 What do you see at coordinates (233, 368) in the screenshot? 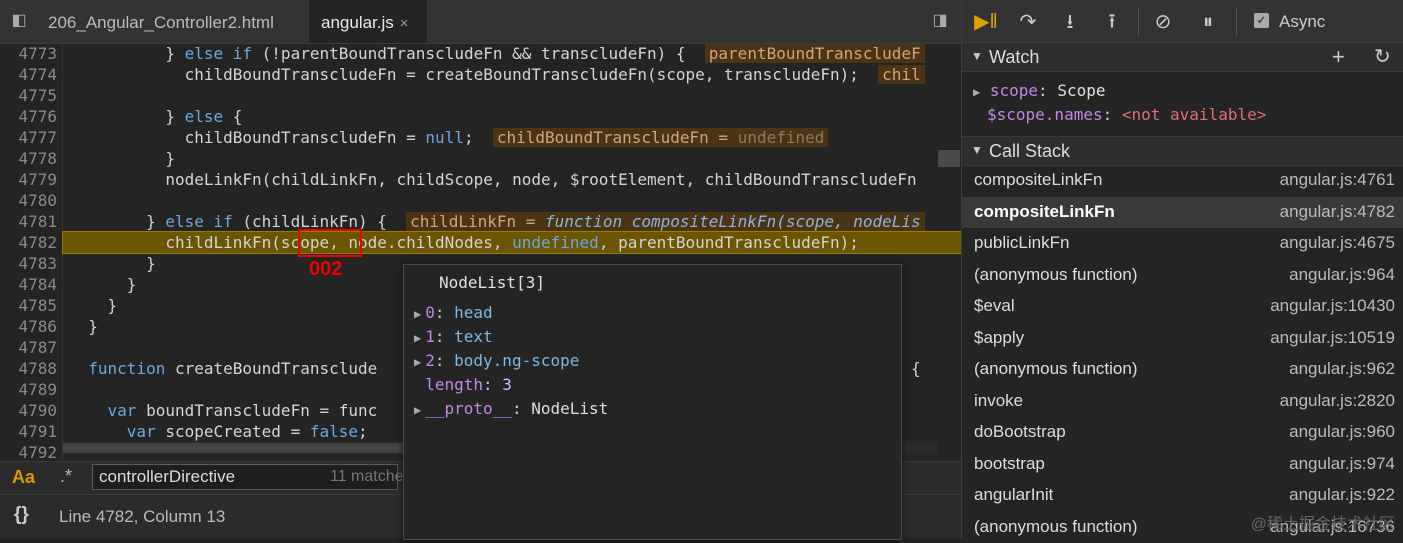
I see `code-text: function createBoundTransclude` at bounding box center [233, 368].